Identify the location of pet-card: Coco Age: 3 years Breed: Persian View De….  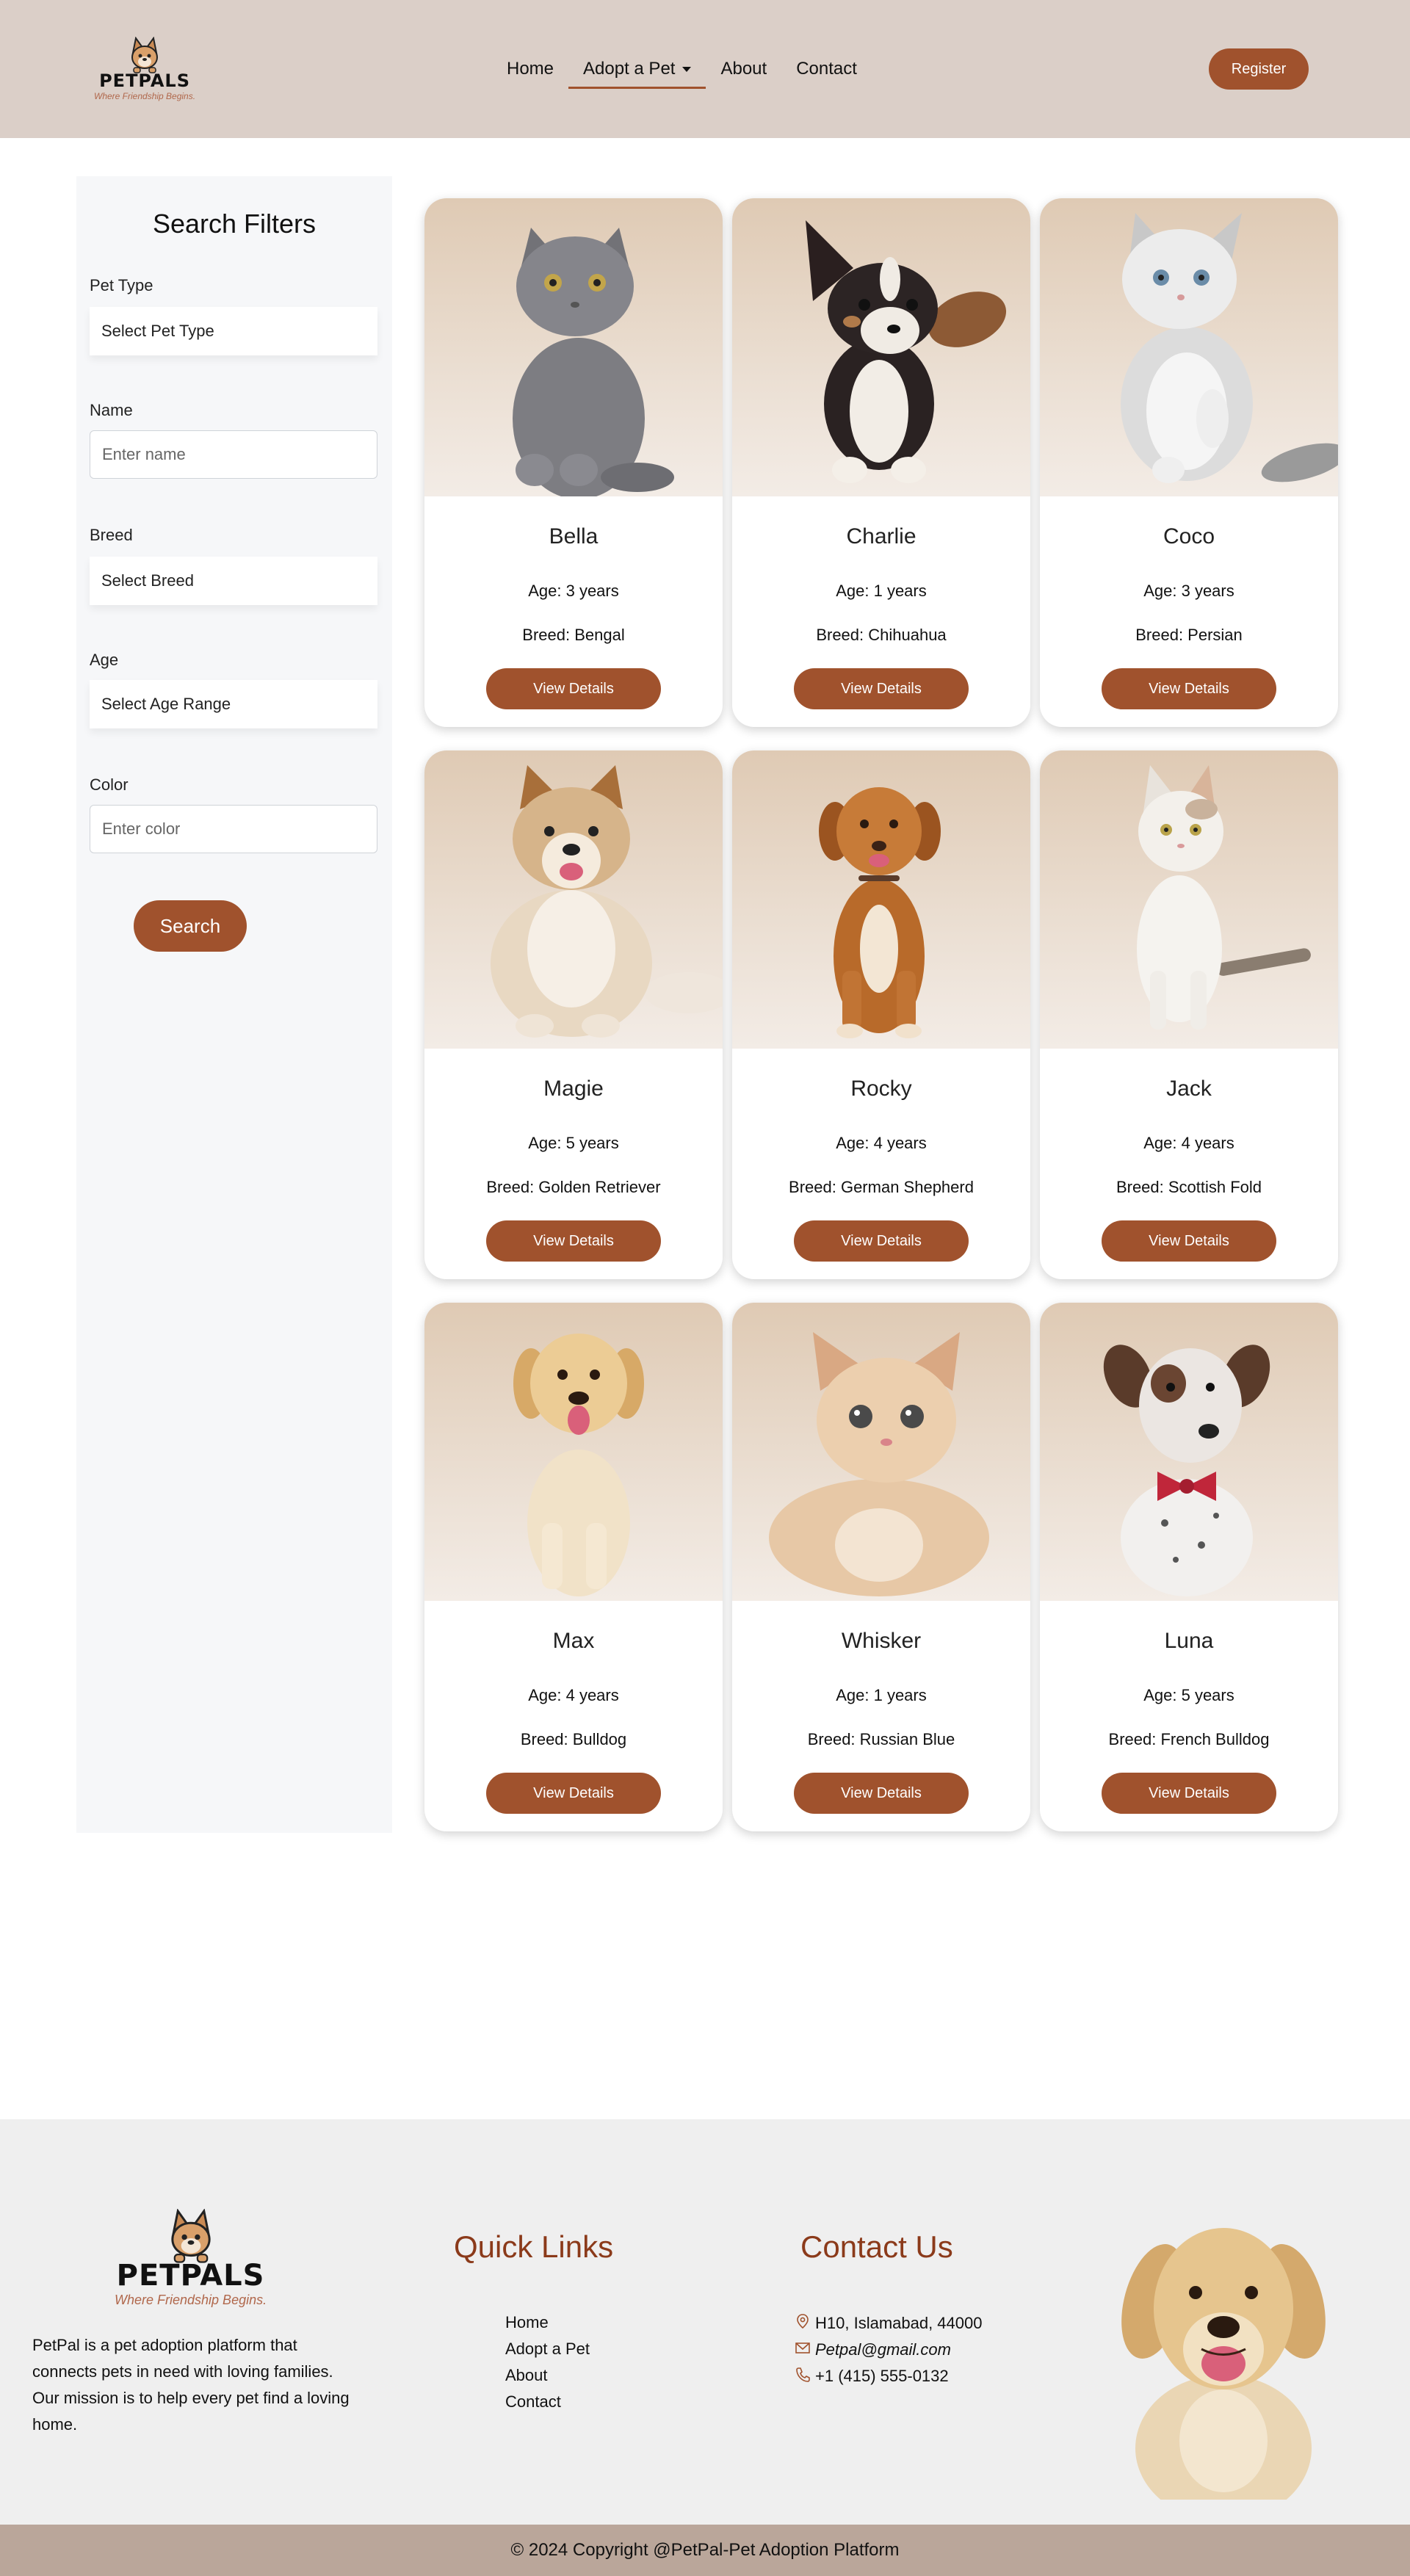
(1189, 462).